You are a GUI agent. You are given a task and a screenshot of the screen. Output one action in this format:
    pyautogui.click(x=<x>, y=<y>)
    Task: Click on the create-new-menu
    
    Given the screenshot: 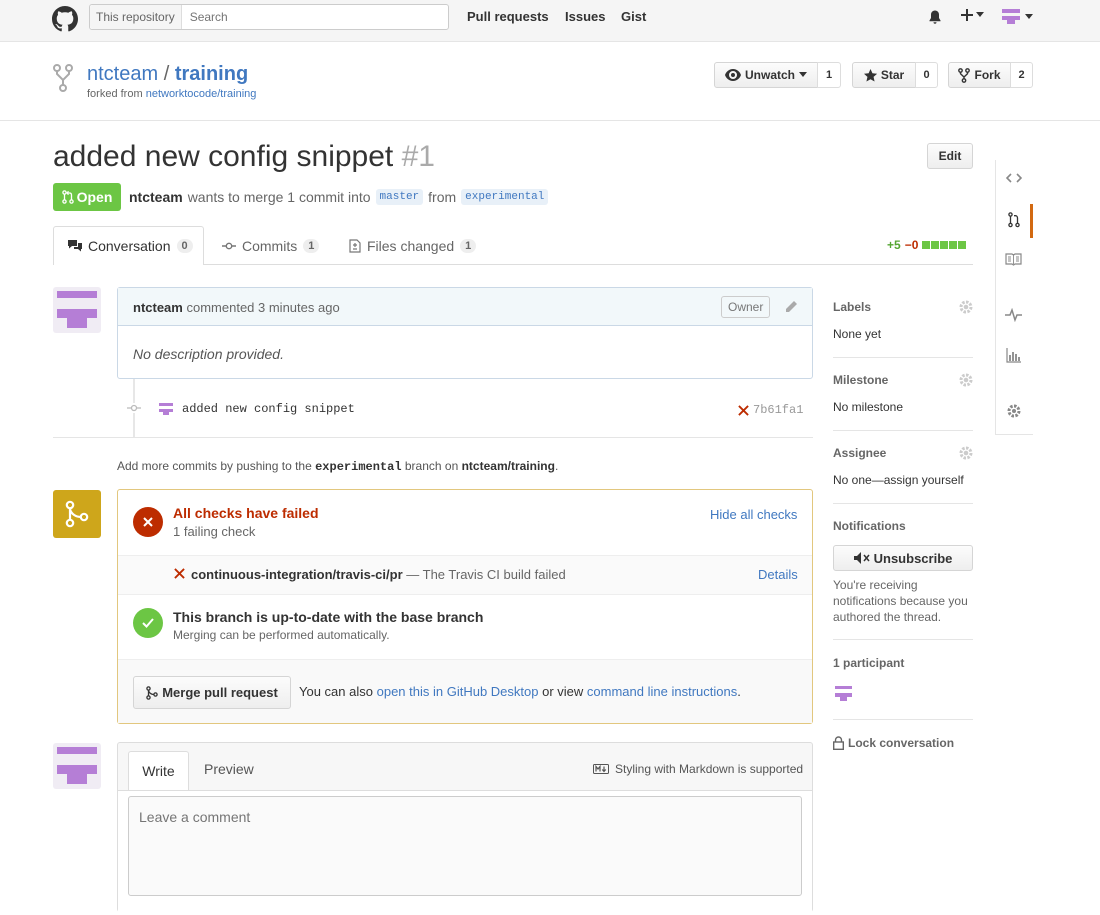 What is the action you would take?
    pyautogui.click(x=972, y=15)
    